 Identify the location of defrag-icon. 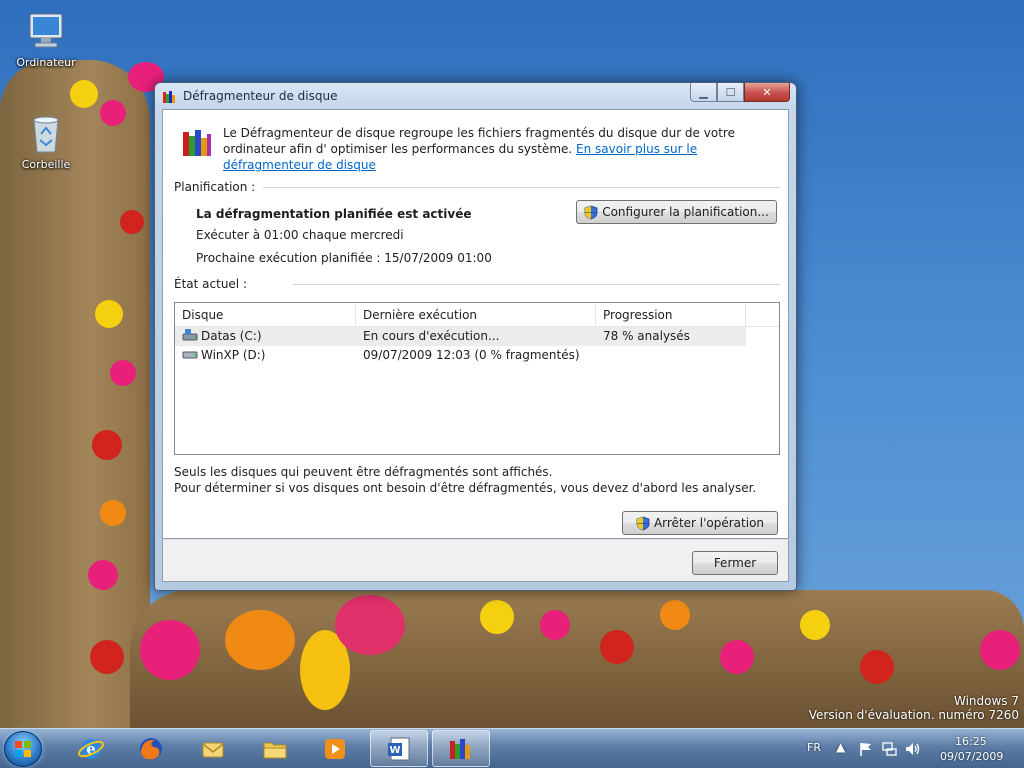
(460, 748).